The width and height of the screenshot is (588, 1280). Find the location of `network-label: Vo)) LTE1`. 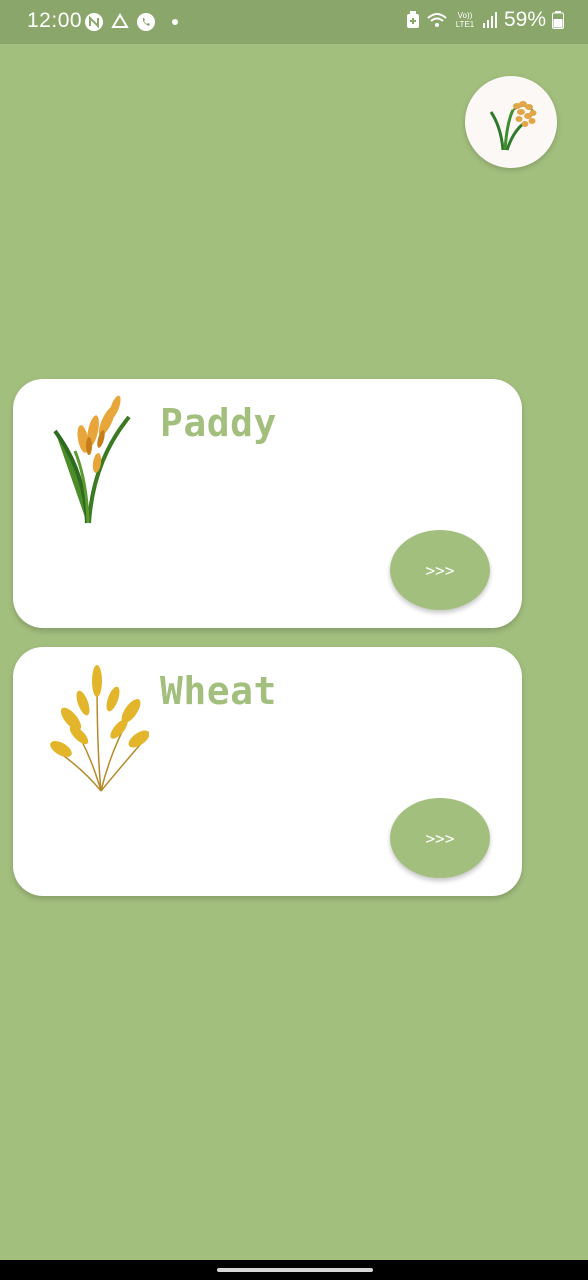

network-label: Vo)) LTE1 is located at coordinates (465, 20).